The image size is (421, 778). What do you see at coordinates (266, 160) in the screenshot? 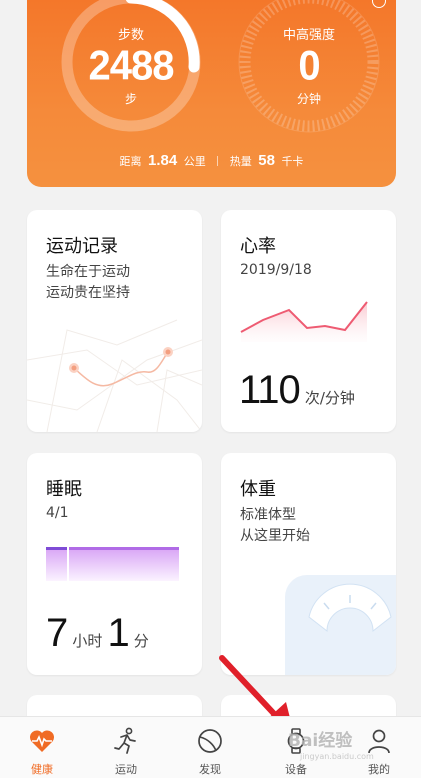
I see `calories-value: 58` at bounding box center [266, 160].